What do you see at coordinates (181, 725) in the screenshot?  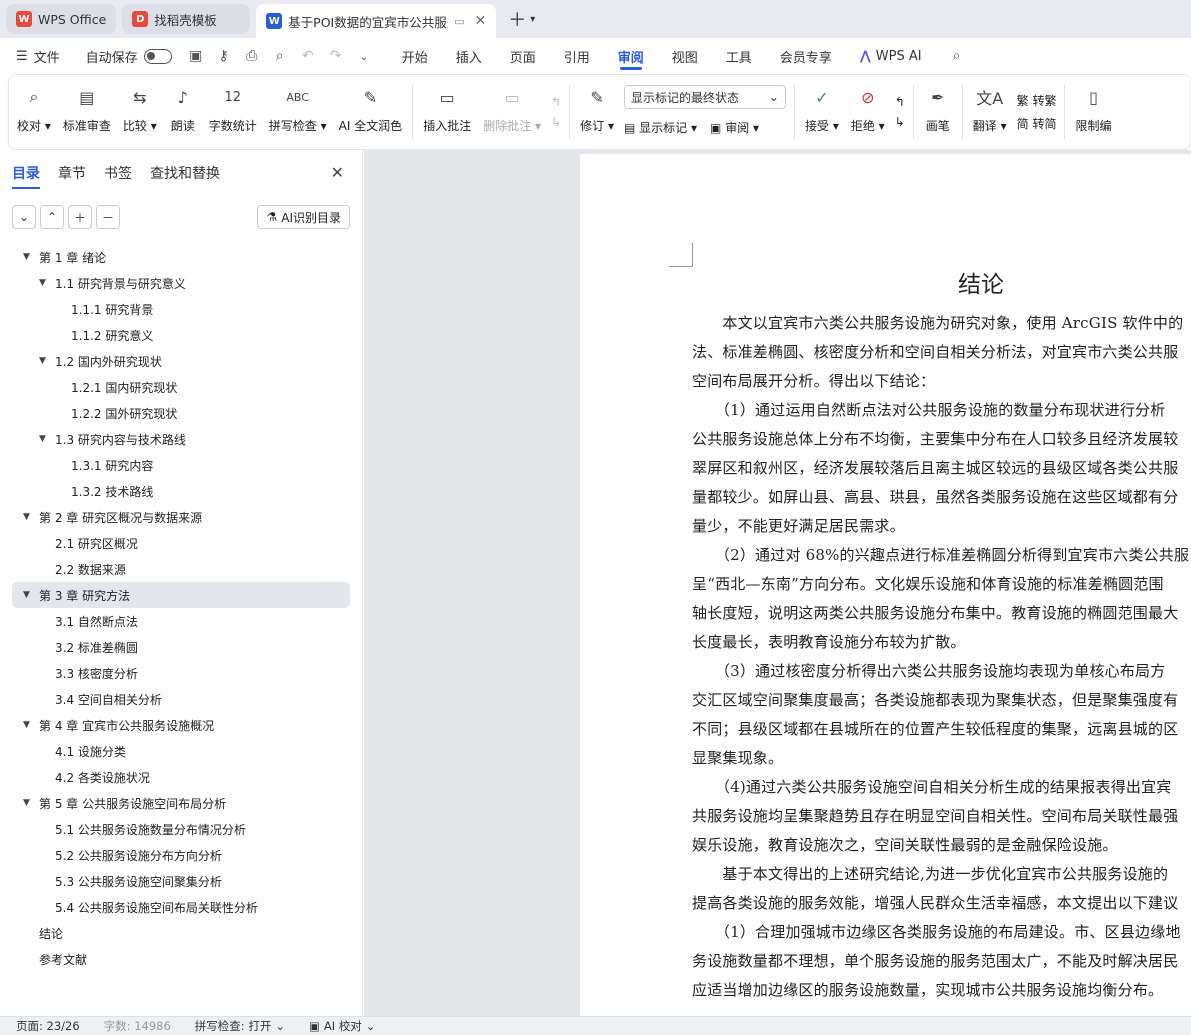 I see `toc-item: ▼ 第 4 章 宜宾市公共服务设施概况` at bounding box center [181, 725].